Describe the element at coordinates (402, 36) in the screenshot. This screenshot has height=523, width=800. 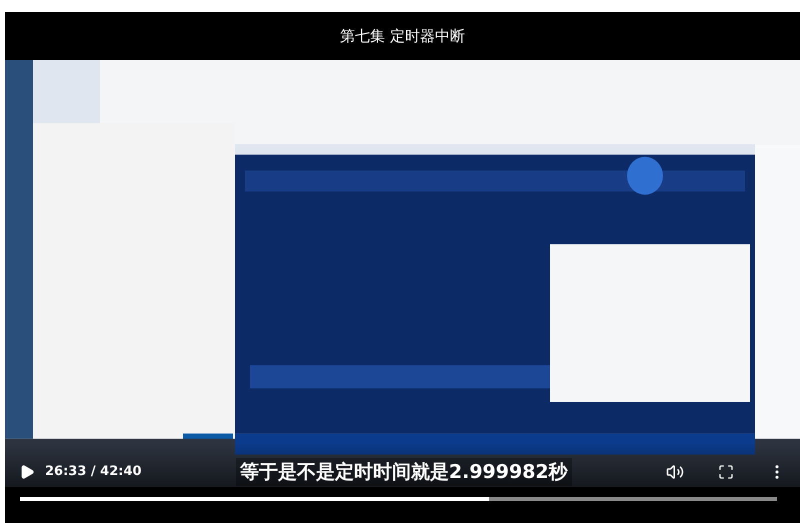
I see `video-title: 第七集 定时器中断` at that location.